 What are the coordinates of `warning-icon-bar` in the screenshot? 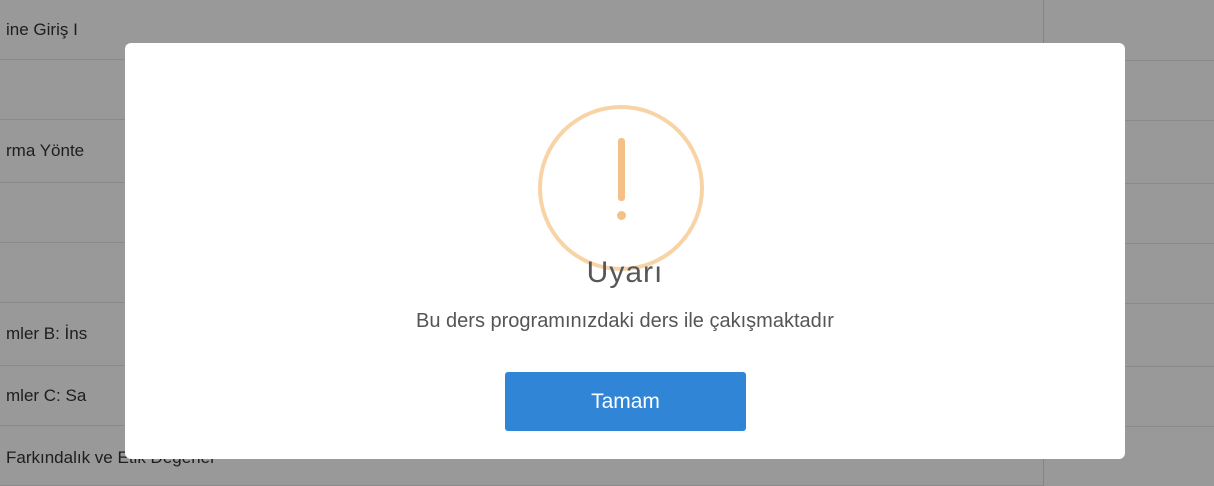 It's located at (621, 169).